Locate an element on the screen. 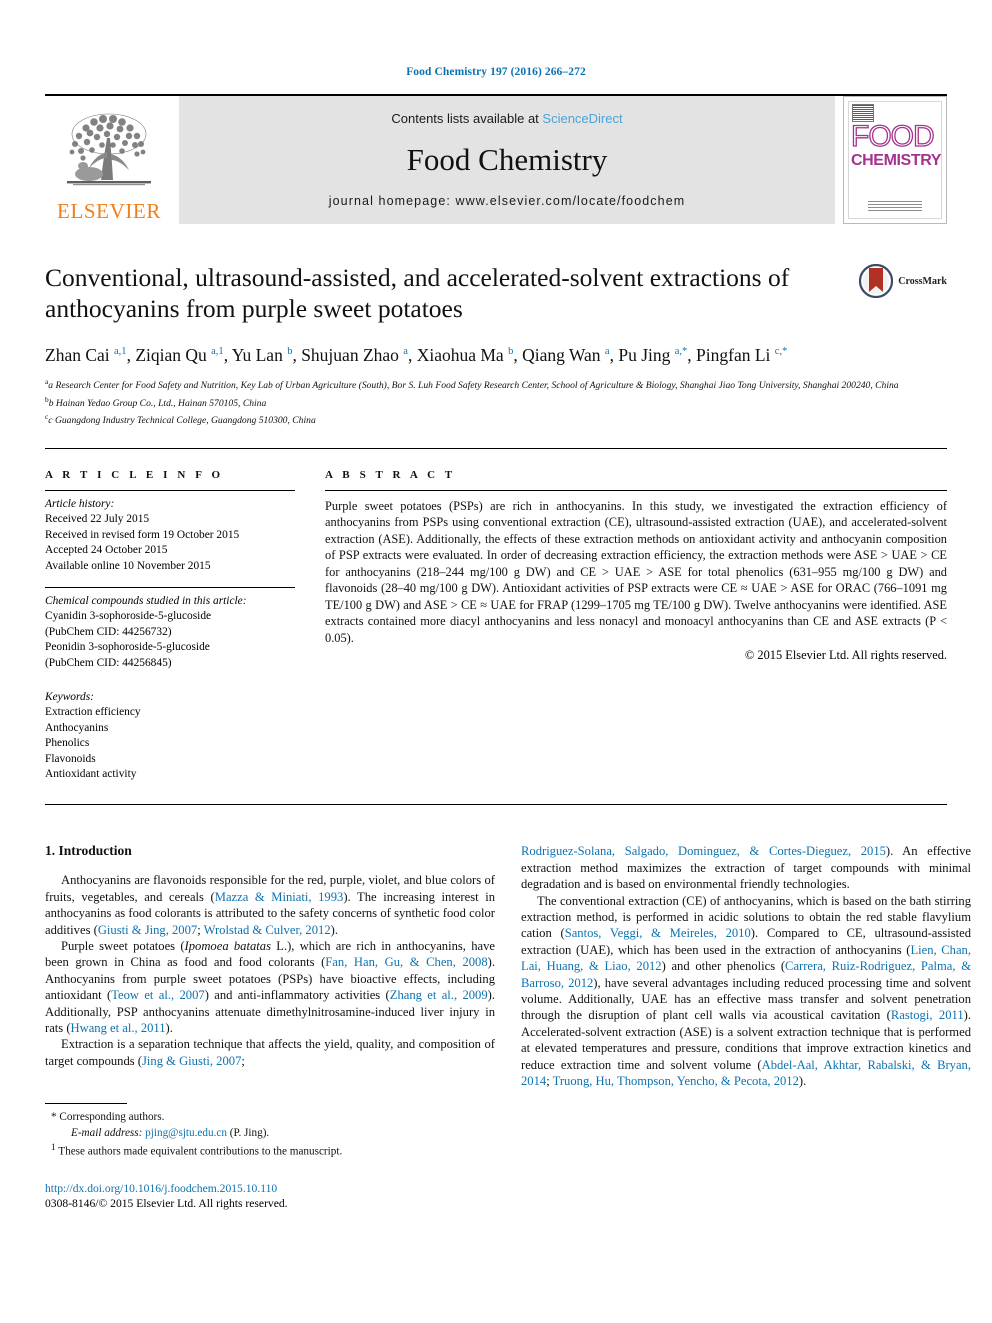 The width and height of the screenshot is (992, 1323). history-item: Available online 10 November 2015 is located at coordinates (128, 565).